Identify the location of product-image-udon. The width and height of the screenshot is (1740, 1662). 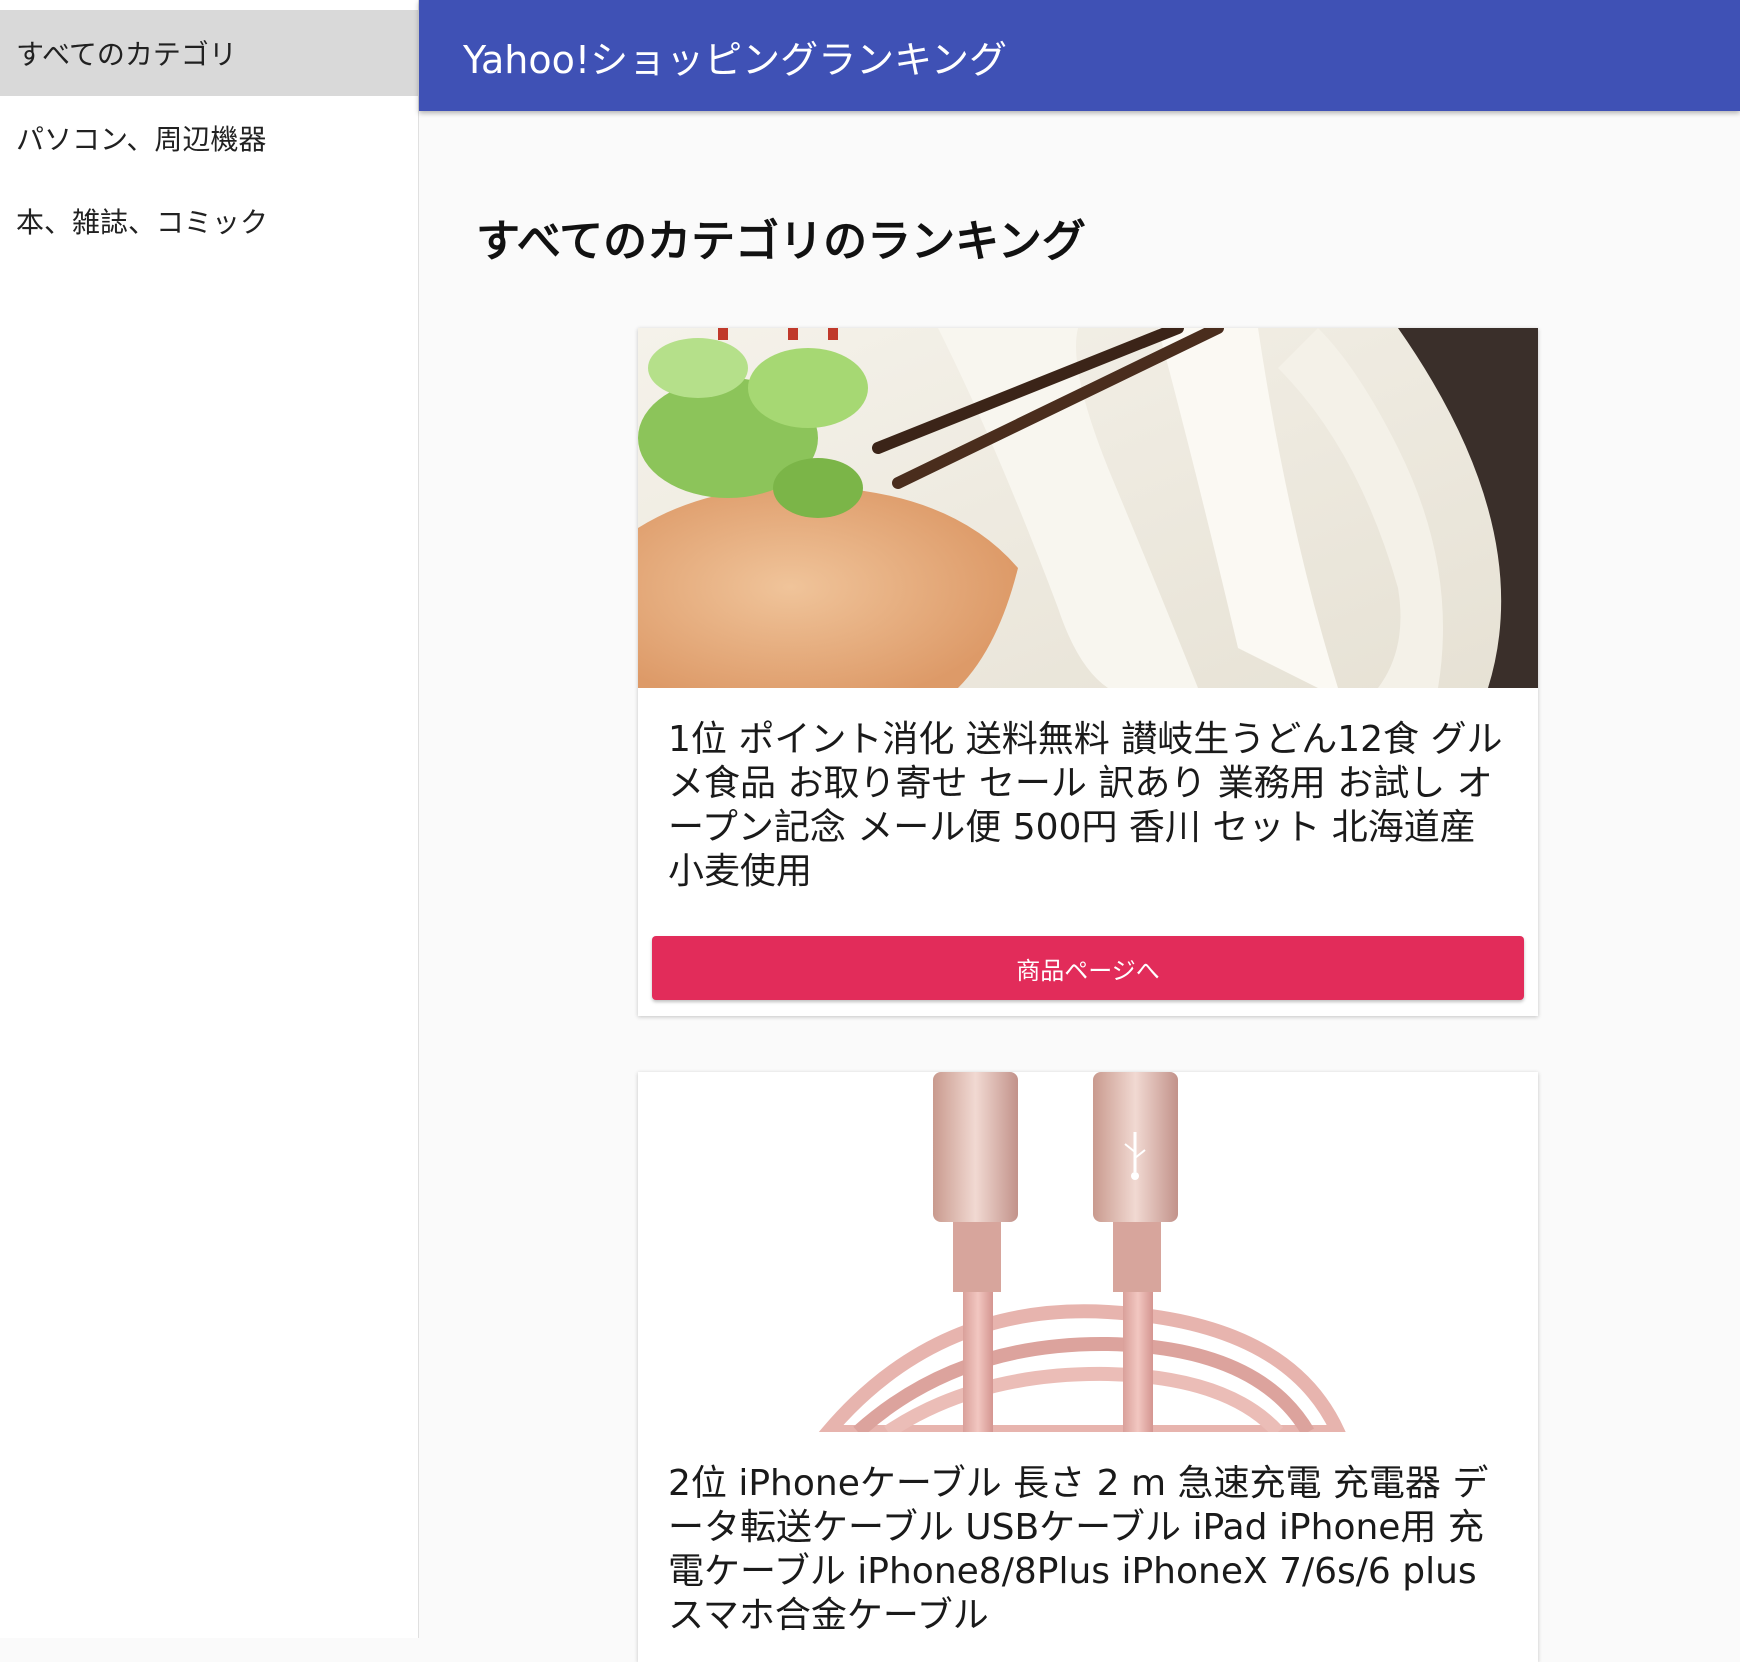
(1088, 508).